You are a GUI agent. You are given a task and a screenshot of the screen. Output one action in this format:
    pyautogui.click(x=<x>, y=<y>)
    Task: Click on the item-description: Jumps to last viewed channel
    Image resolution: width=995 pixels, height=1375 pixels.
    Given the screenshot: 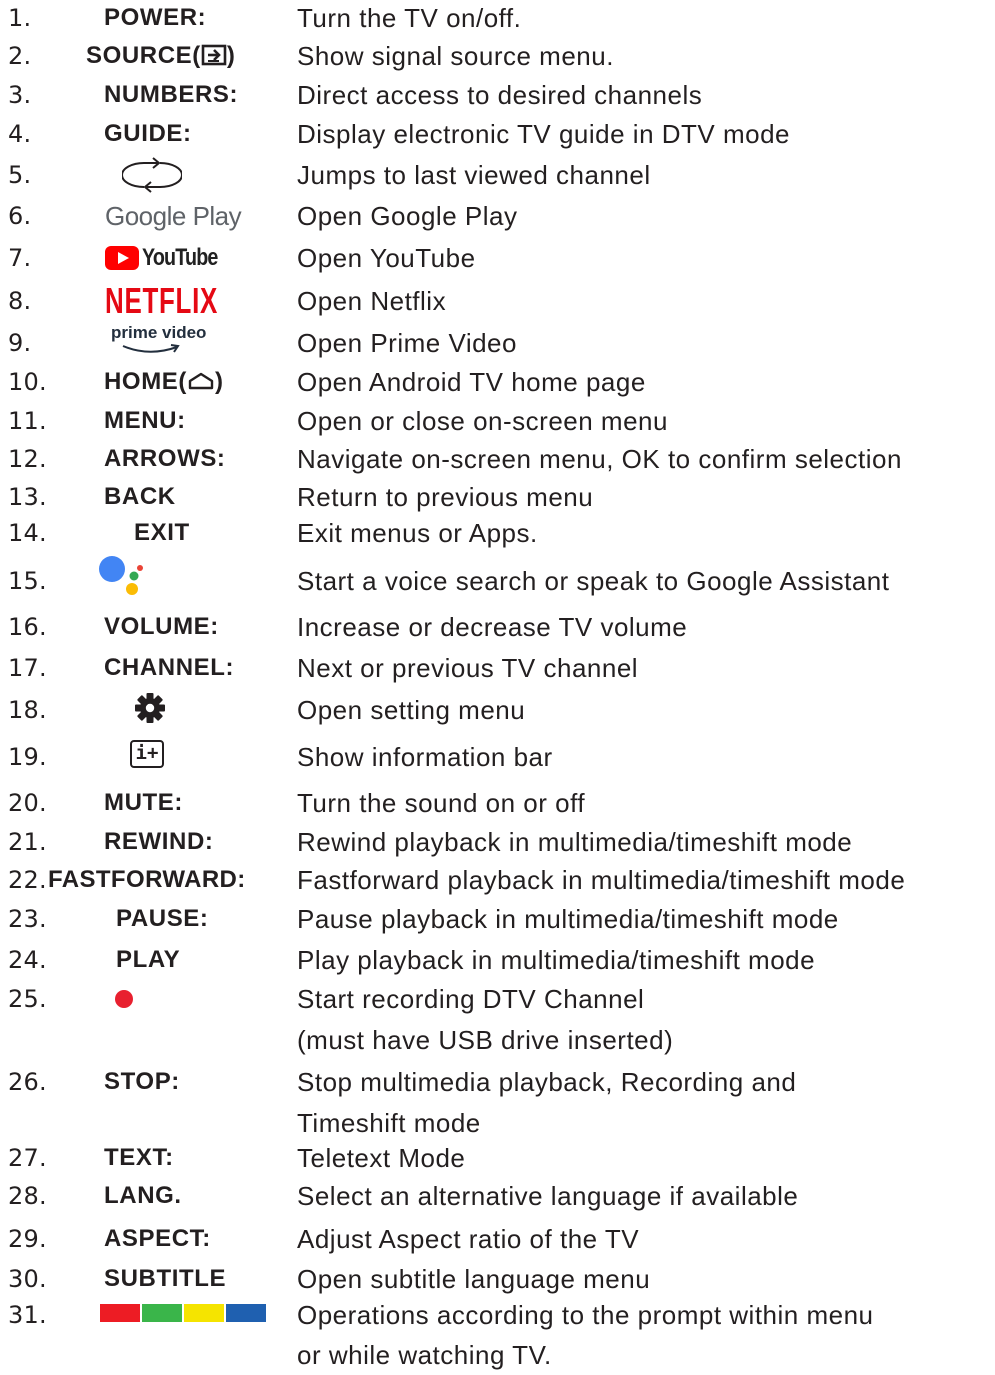 What is the action you would take?
    pyautogui.click(x=474, y=175)
    